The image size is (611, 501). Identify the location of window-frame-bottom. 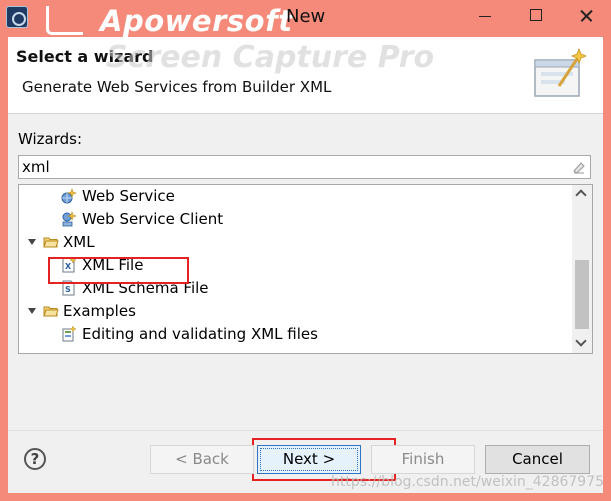
(305, 497).